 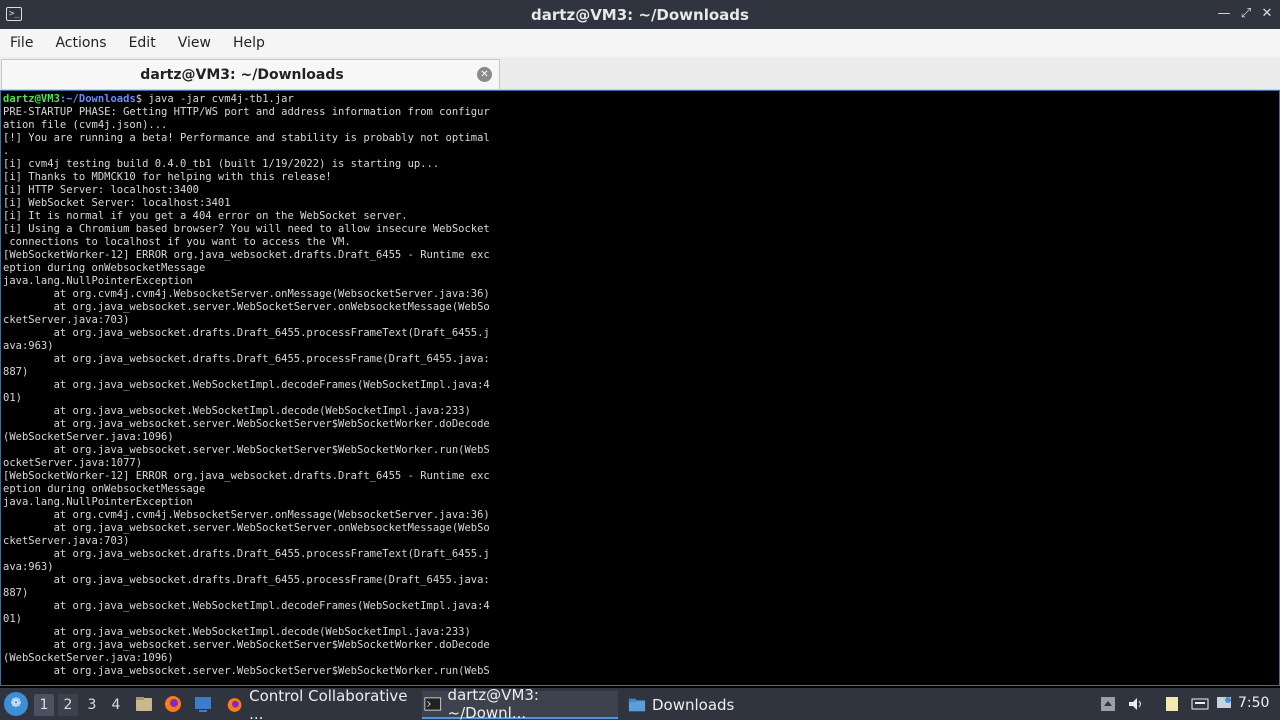 What do you see at coordinates (1224, 14) in the screenshot?
I see `minimize-icon: —` at bounding box center [1224, 14].